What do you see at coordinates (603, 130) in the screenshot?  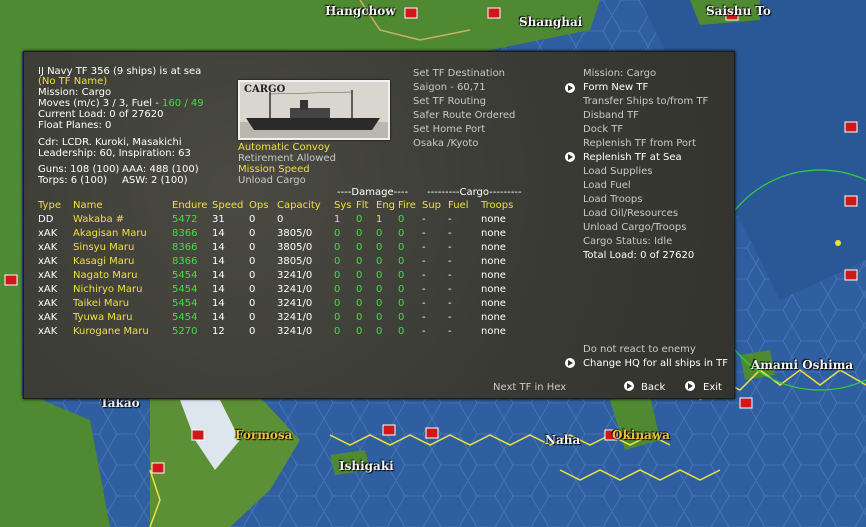 I see `dock-tf-button: Dock TF` at bounding box center [603, 130].